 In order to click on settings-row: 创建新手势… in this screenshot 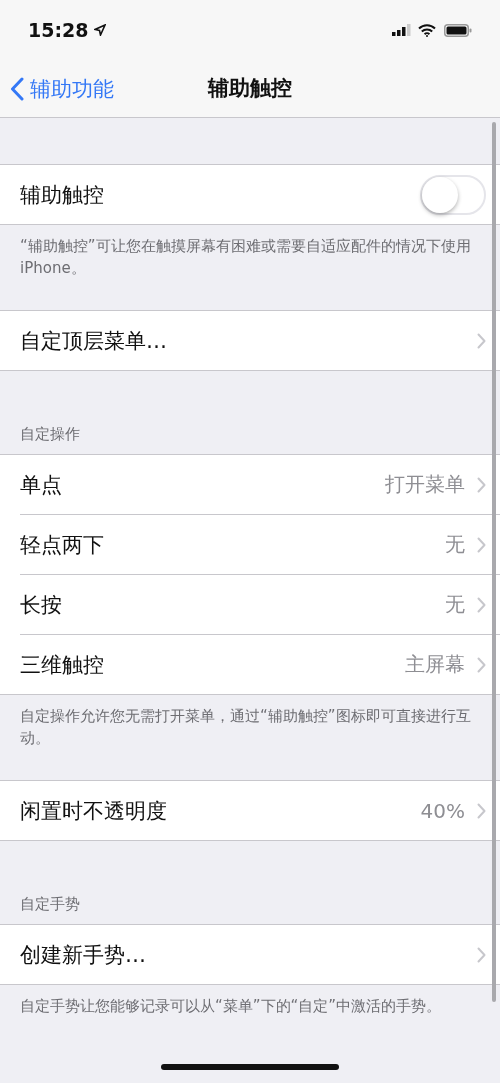, I will do `click(260, 954)`.